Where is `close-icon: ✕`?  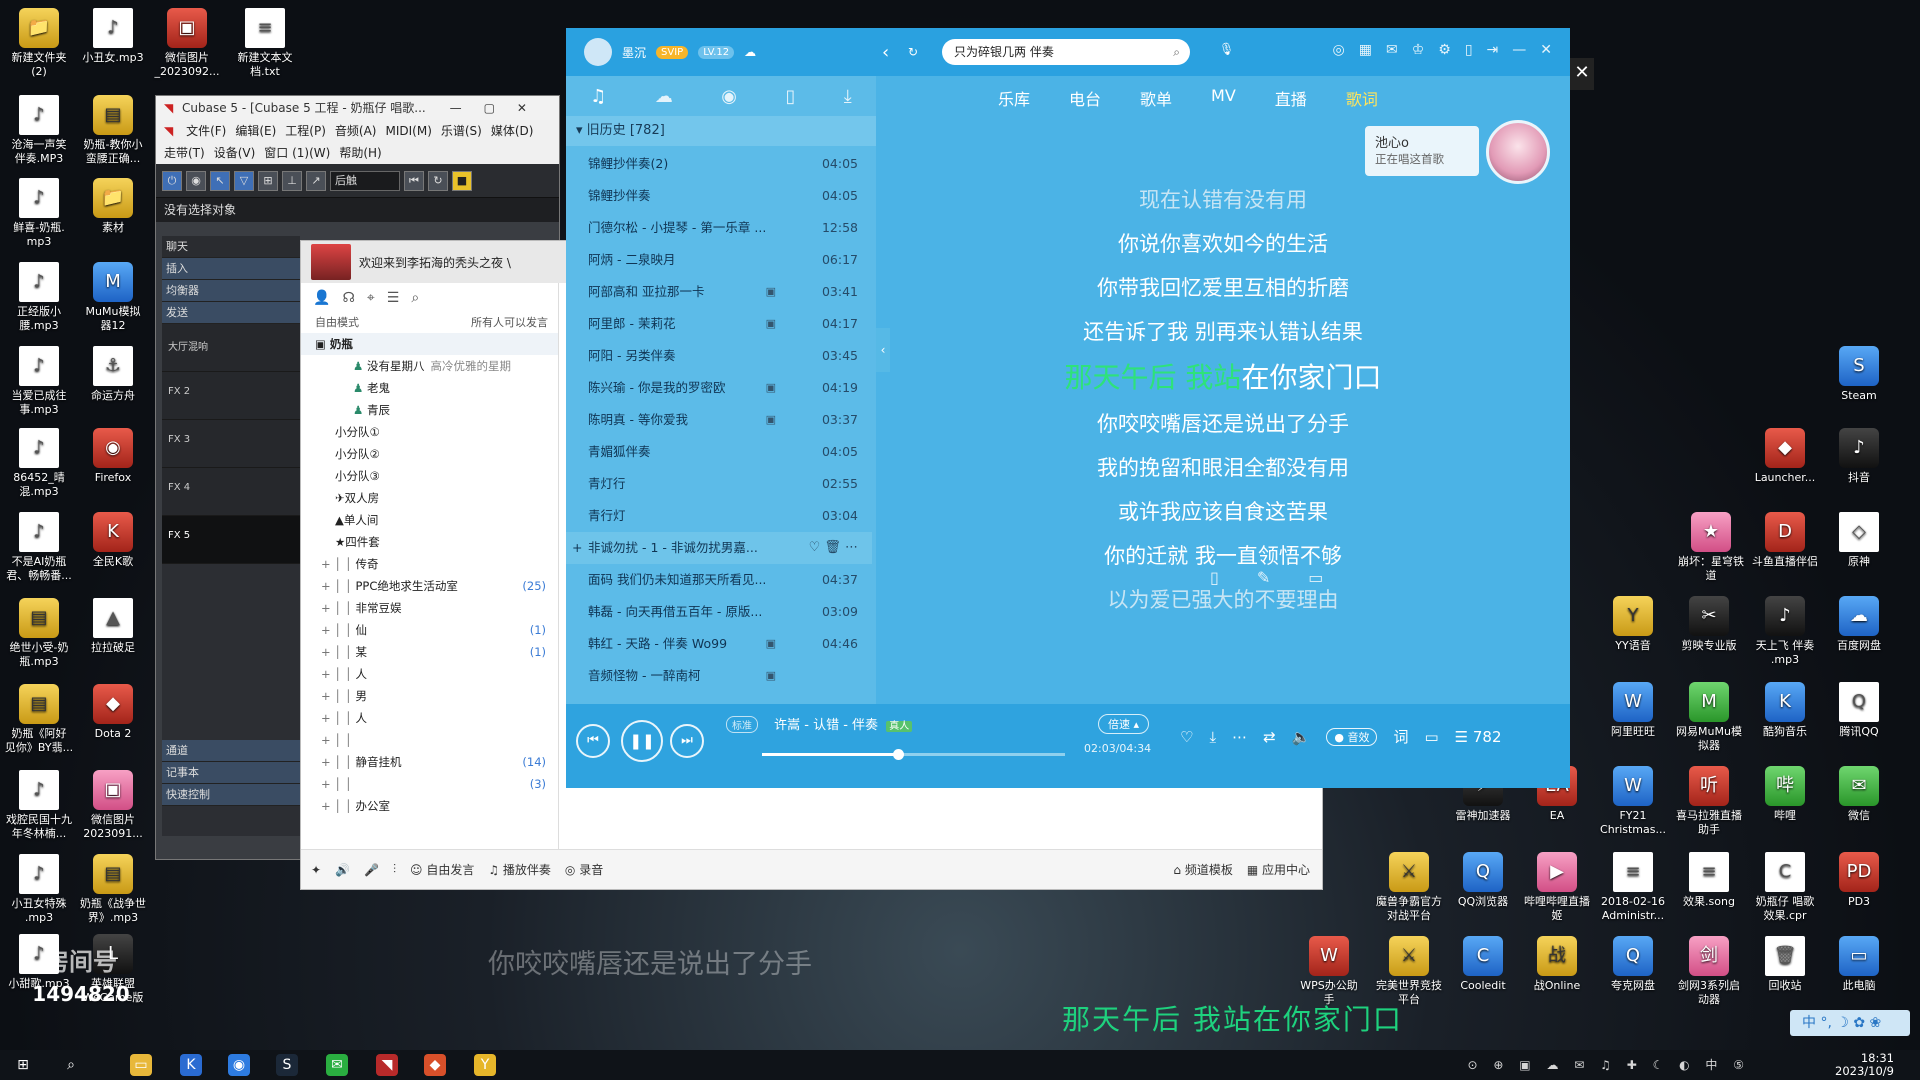 close-icon: ✕ is located at coordinates (1546, 50).